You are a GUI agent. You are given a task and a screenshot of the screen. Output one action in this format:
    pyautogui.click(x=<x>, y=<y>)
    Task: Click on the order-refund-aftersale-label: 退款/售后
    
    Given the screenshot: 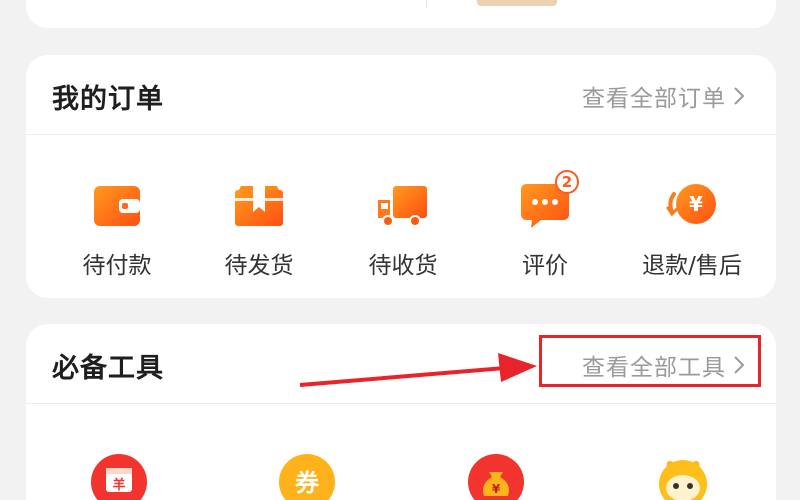 What is the action you would take?
    pyautogui.click(x=692, y=266)
    